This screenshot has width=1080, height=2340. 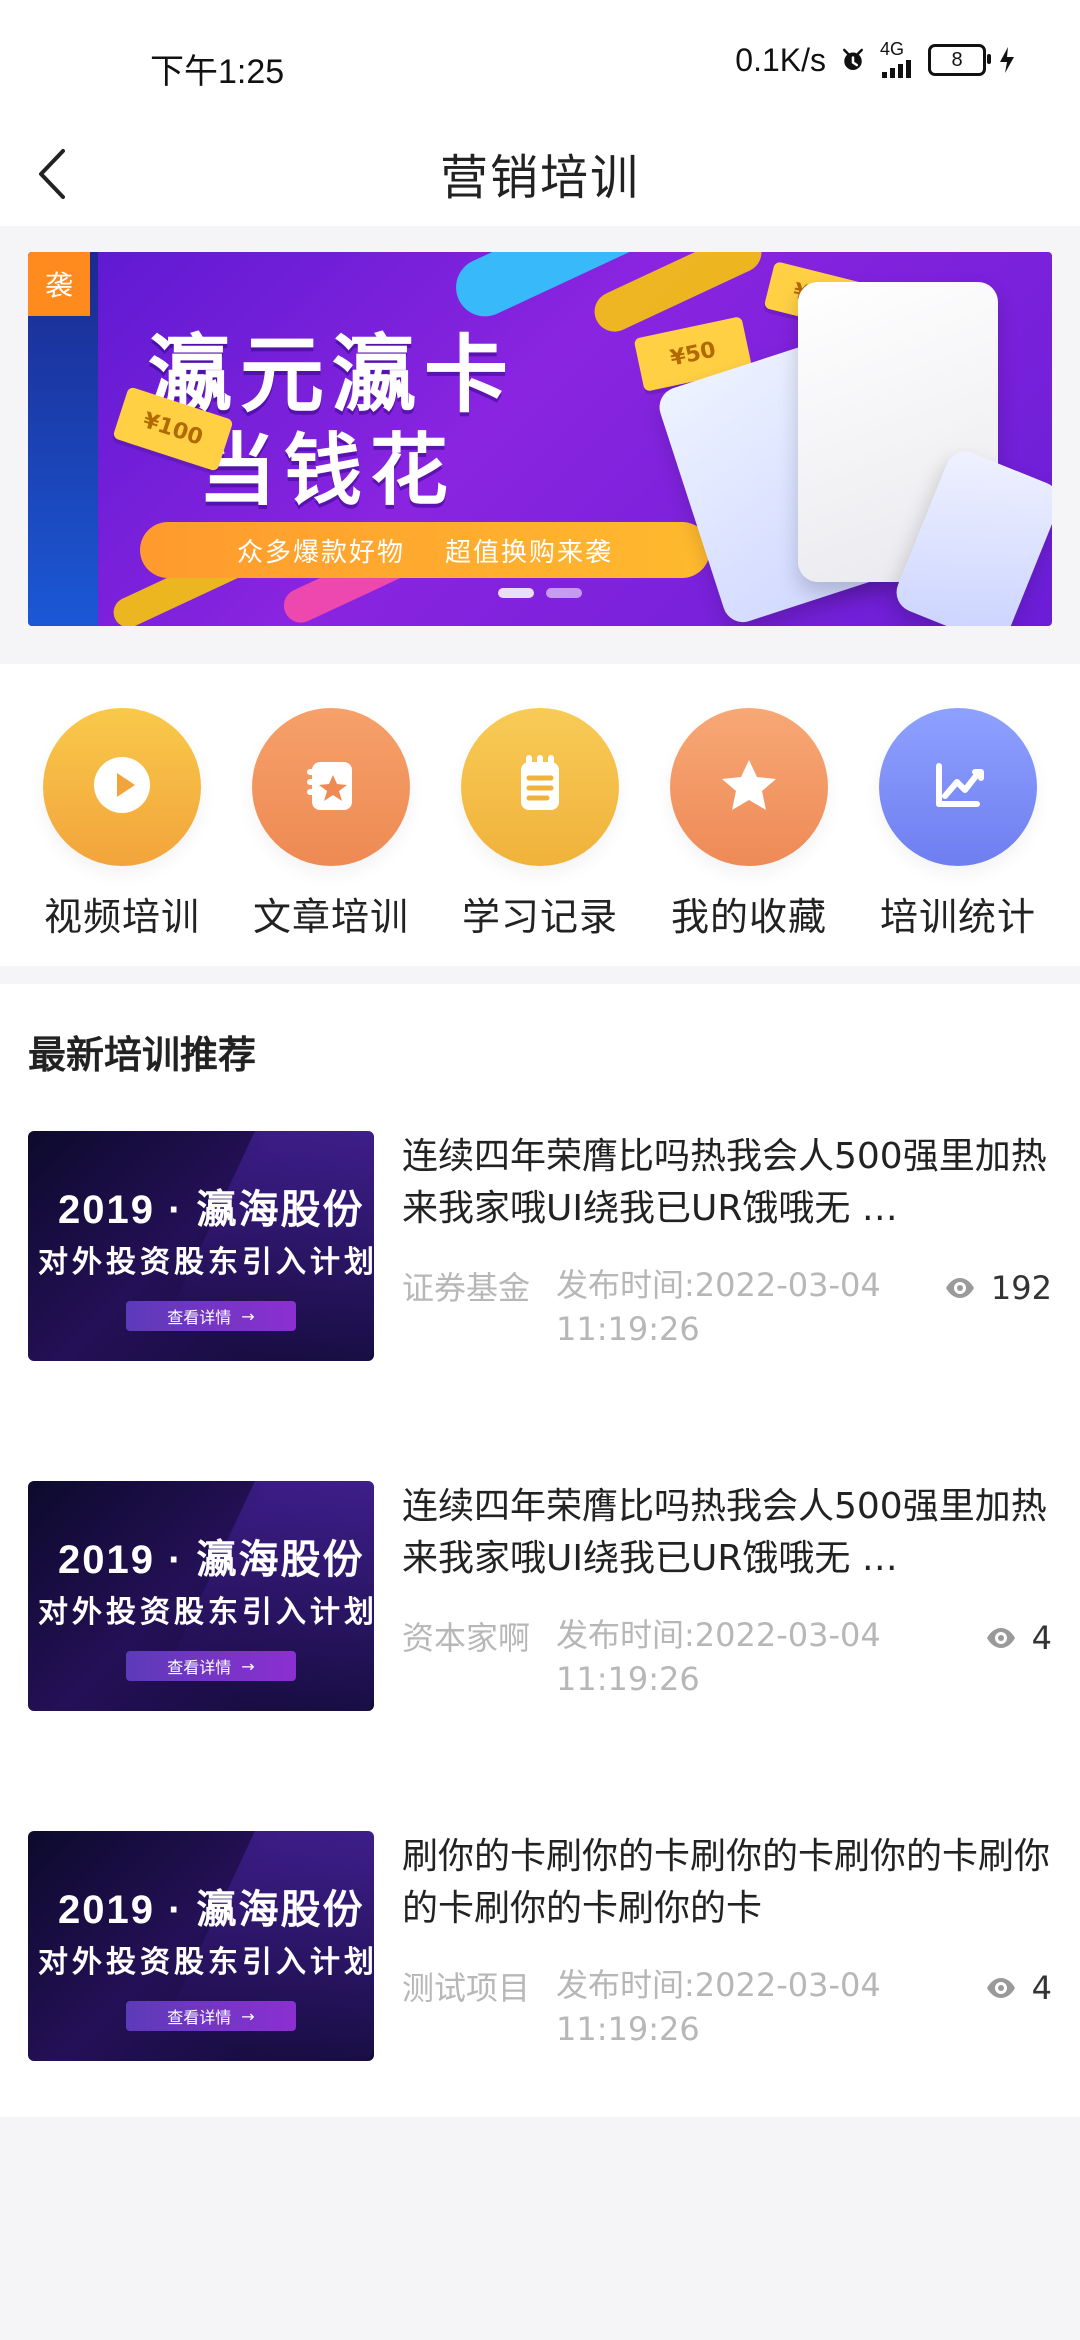 I want to click on nav-item-learning-records: 学习记录, so click(x=540, y=815).